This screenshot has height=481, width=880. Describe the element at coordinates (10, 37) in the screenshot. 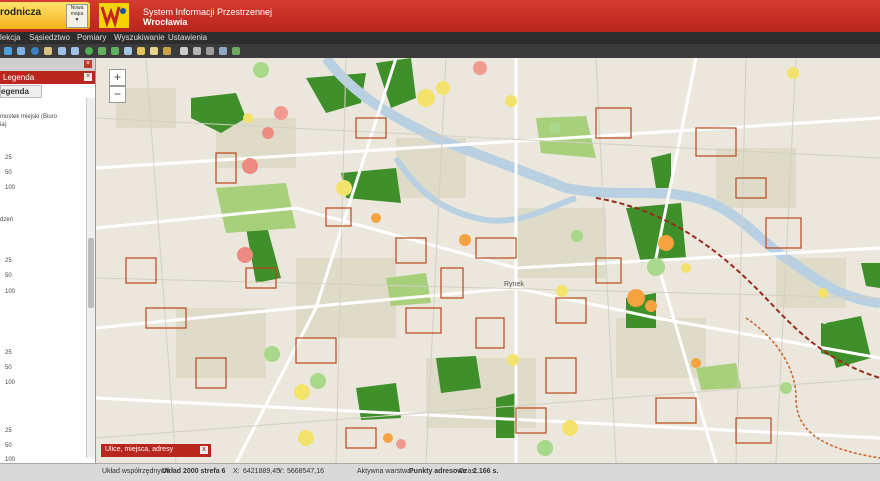

I see `menu-selection: lekcja` at that location.